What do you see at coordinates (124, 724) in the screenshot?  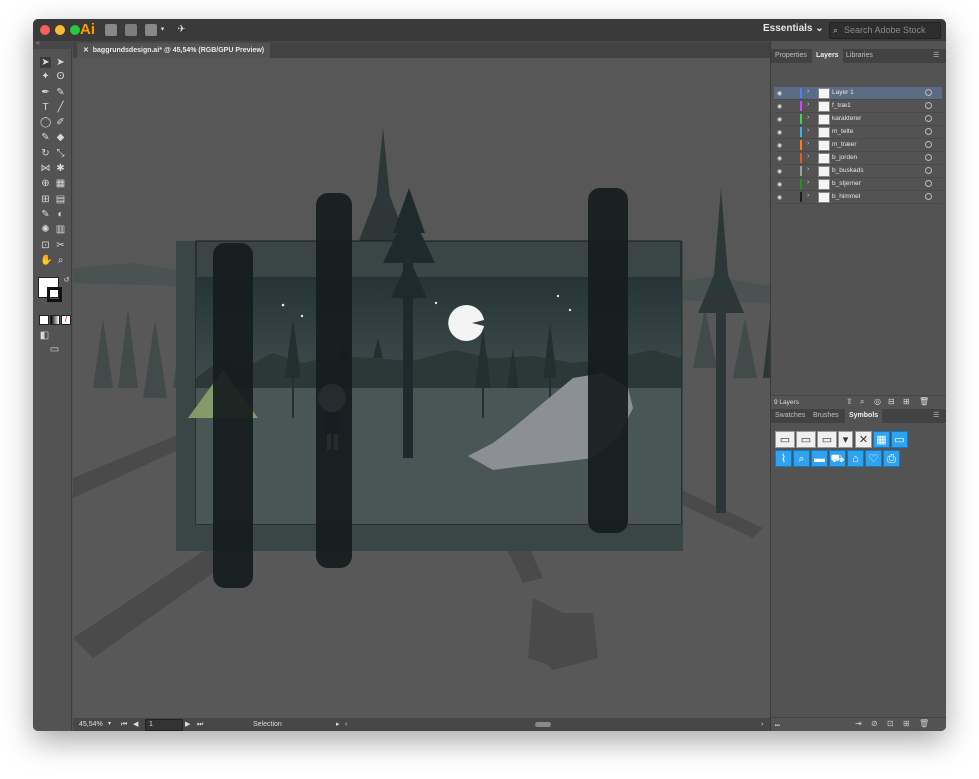 I see `first-artboard-icon: ⏮` at bounding box center [124, 724].